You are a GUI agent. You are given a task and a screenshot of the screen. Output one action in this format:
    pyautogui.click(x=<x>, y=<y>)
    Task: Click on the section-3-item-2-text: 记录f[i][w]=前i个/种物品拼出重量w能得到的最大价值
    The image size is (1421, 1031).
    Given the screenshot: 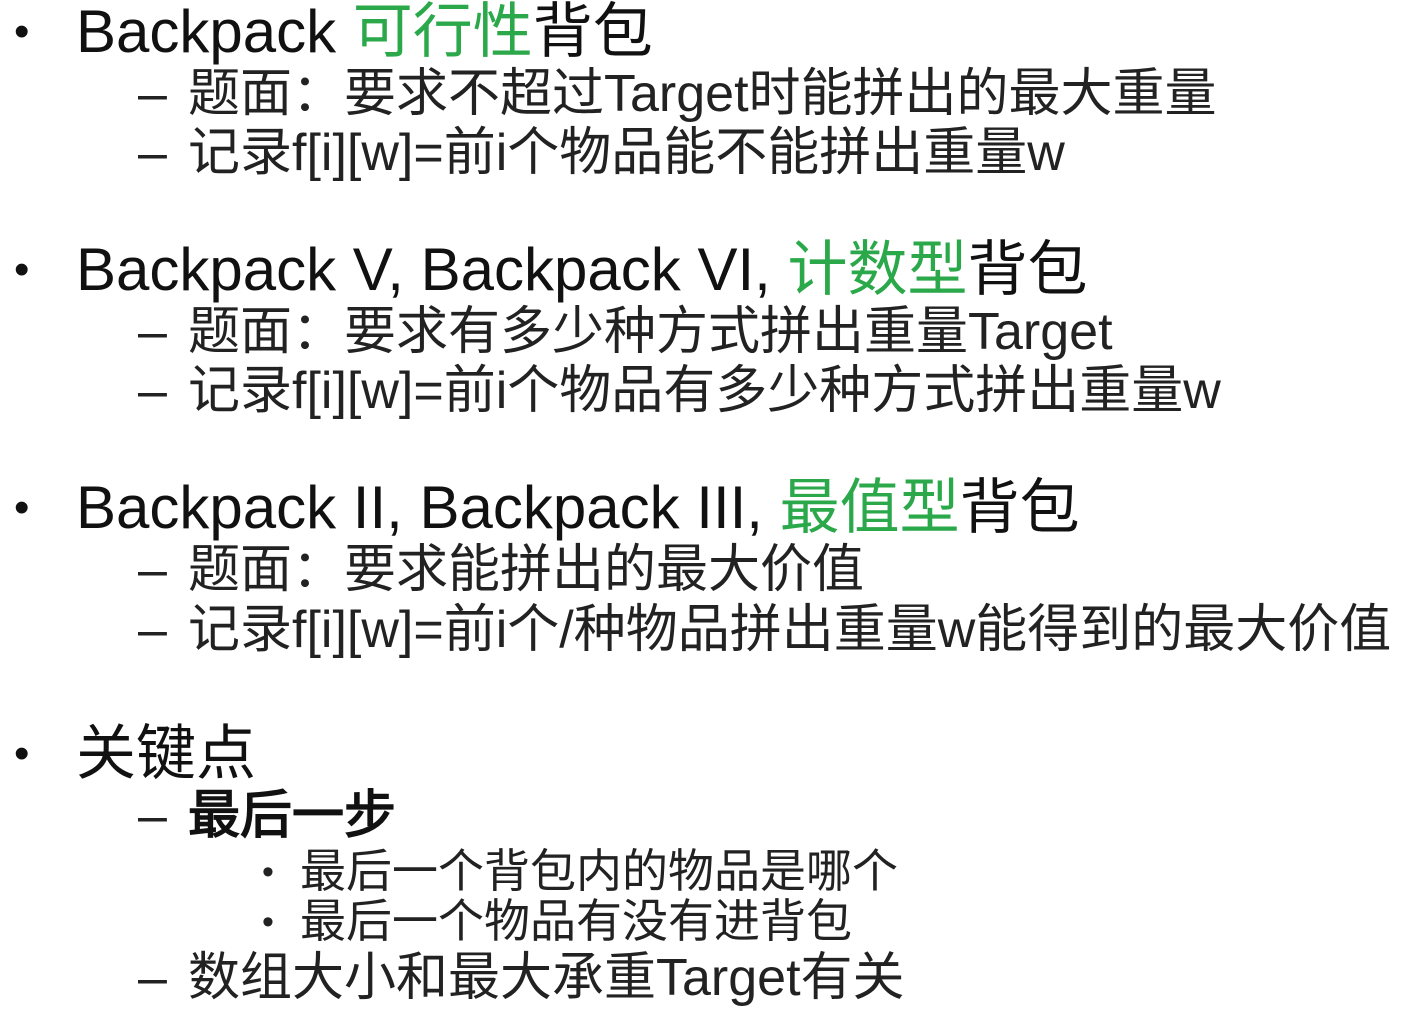 What is the action you would take?
    pyautogui.click(x=790, y=630)
    